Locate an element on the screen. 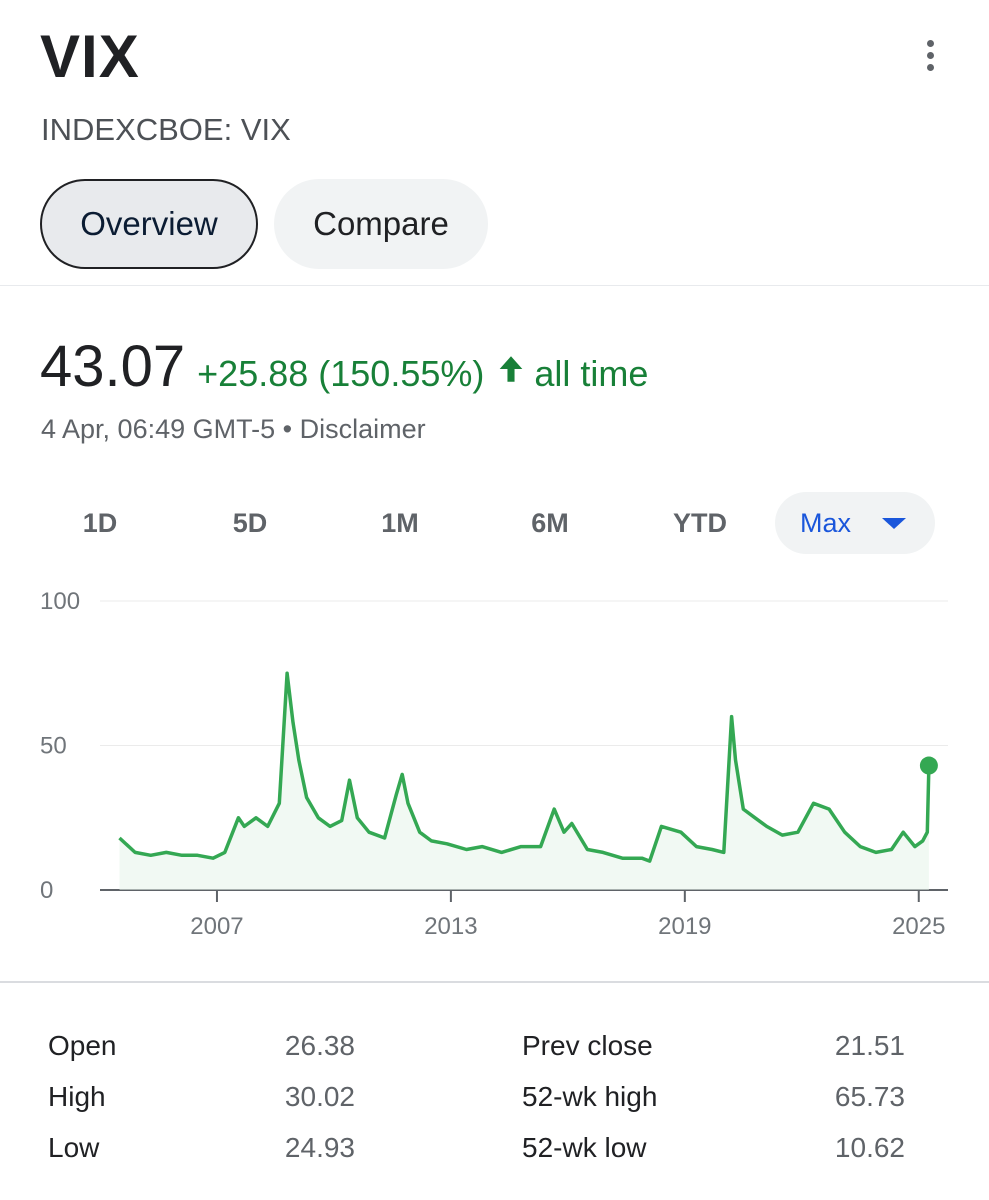 The width and height of the screenshot is (989, 1200). y-tick-label: 0 is located at coordinates (46, 890).